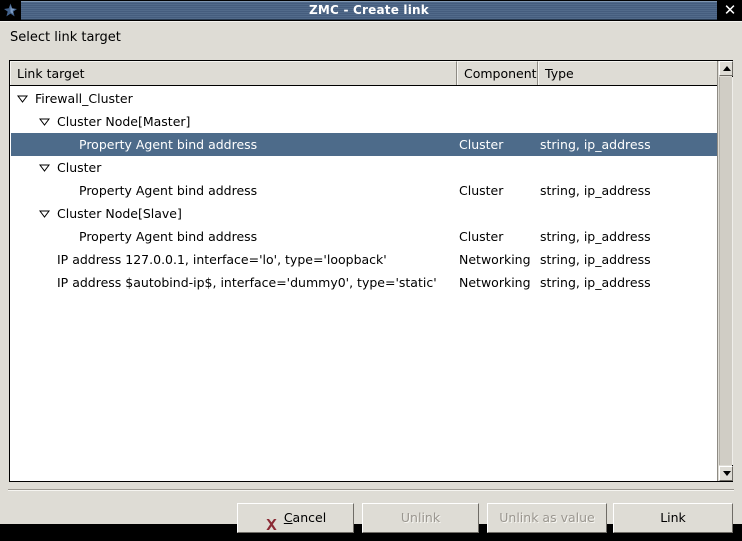 The image size is (742, 541). What do you see at coordinates (124, 121) in the screenshot?
I see `tree-row-label: Cluster Node[Master]` at bounding box center [124, 121].